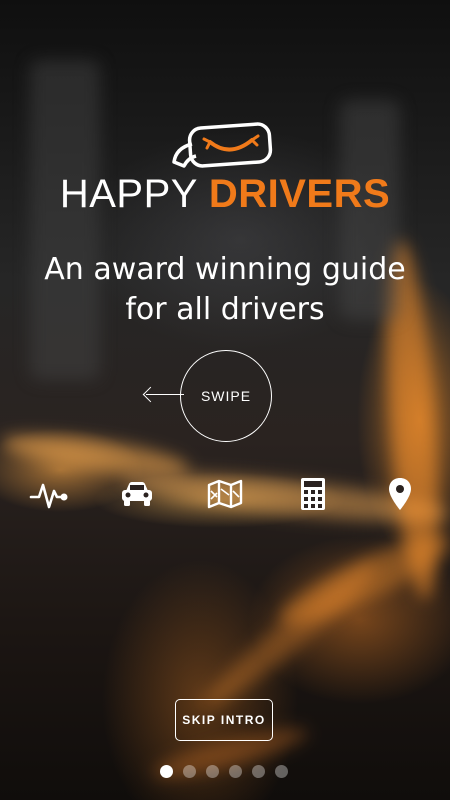 Image resolution: width=450 pixels, height=800 pixels. What do you see at coordinates (225, 309) in the screenshot?
I see `tagline-line-2: for all drivers` at bounding box center [225, 309].